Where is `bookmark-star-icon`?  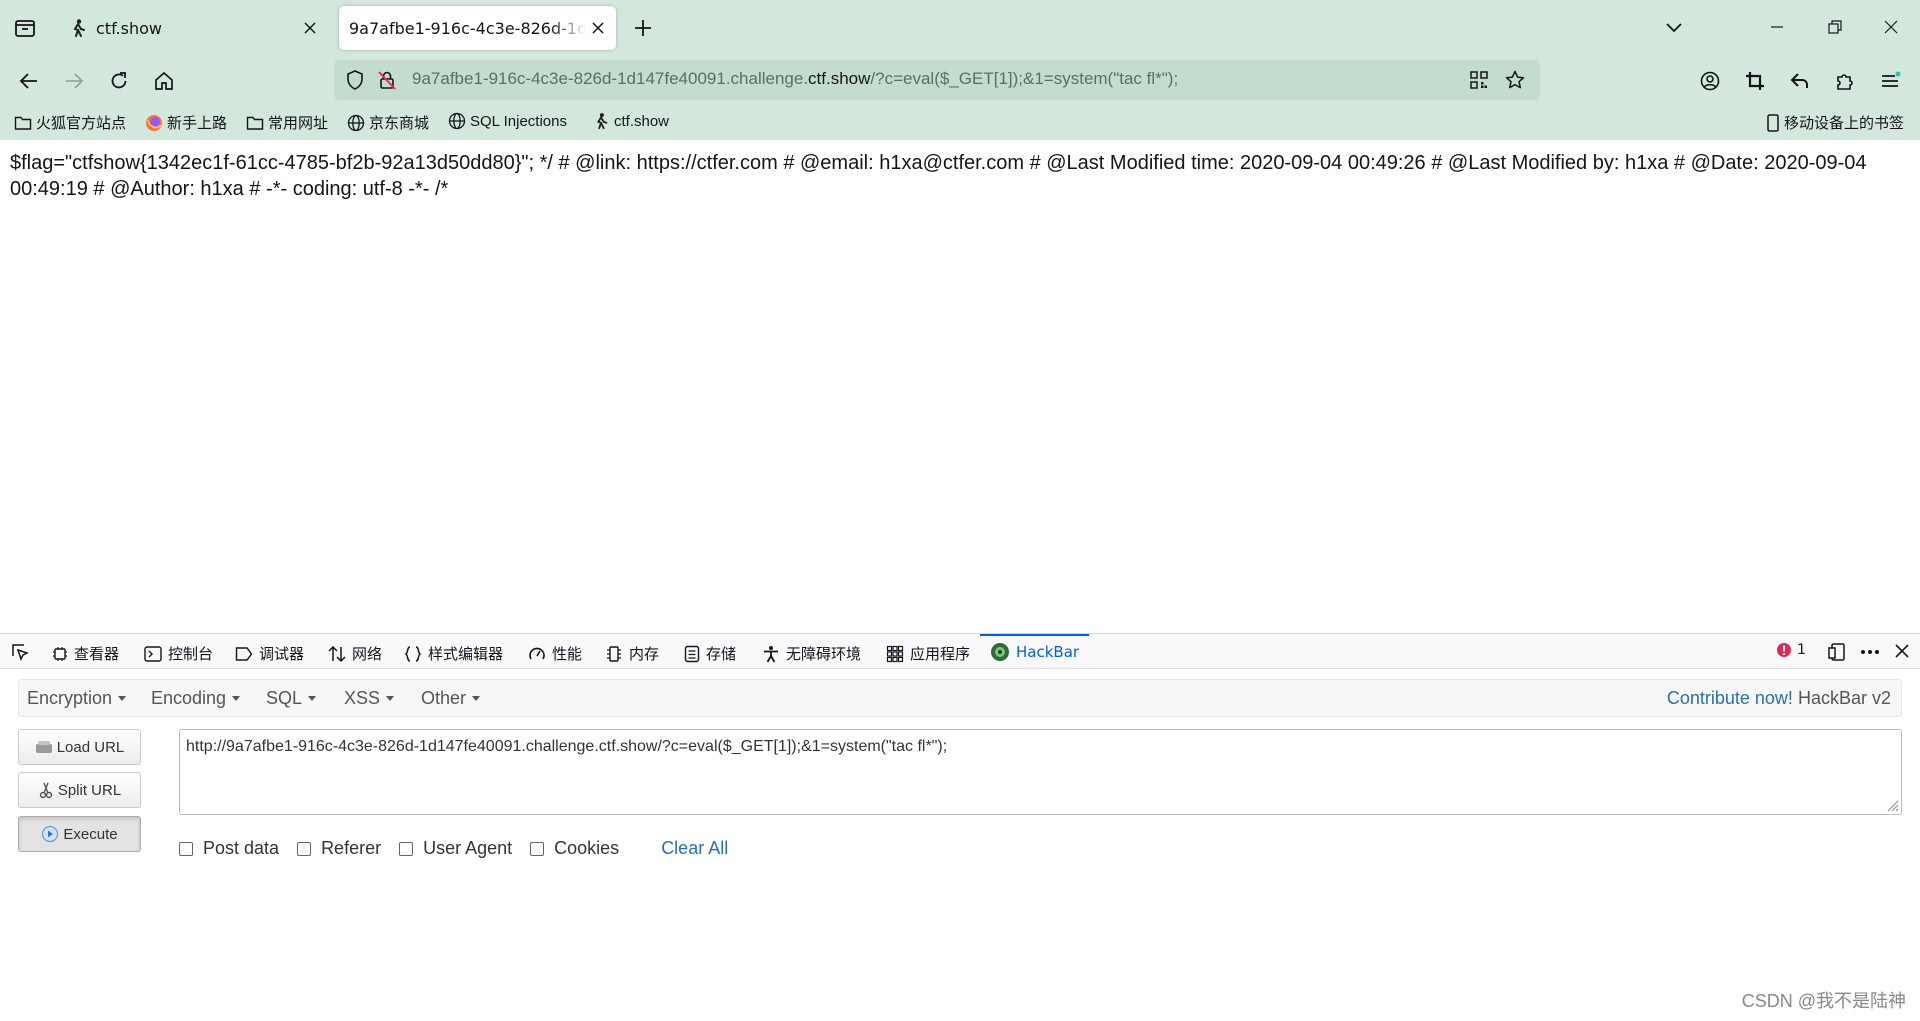 bookmark-star-icon is located at coordinates (1515, 80).